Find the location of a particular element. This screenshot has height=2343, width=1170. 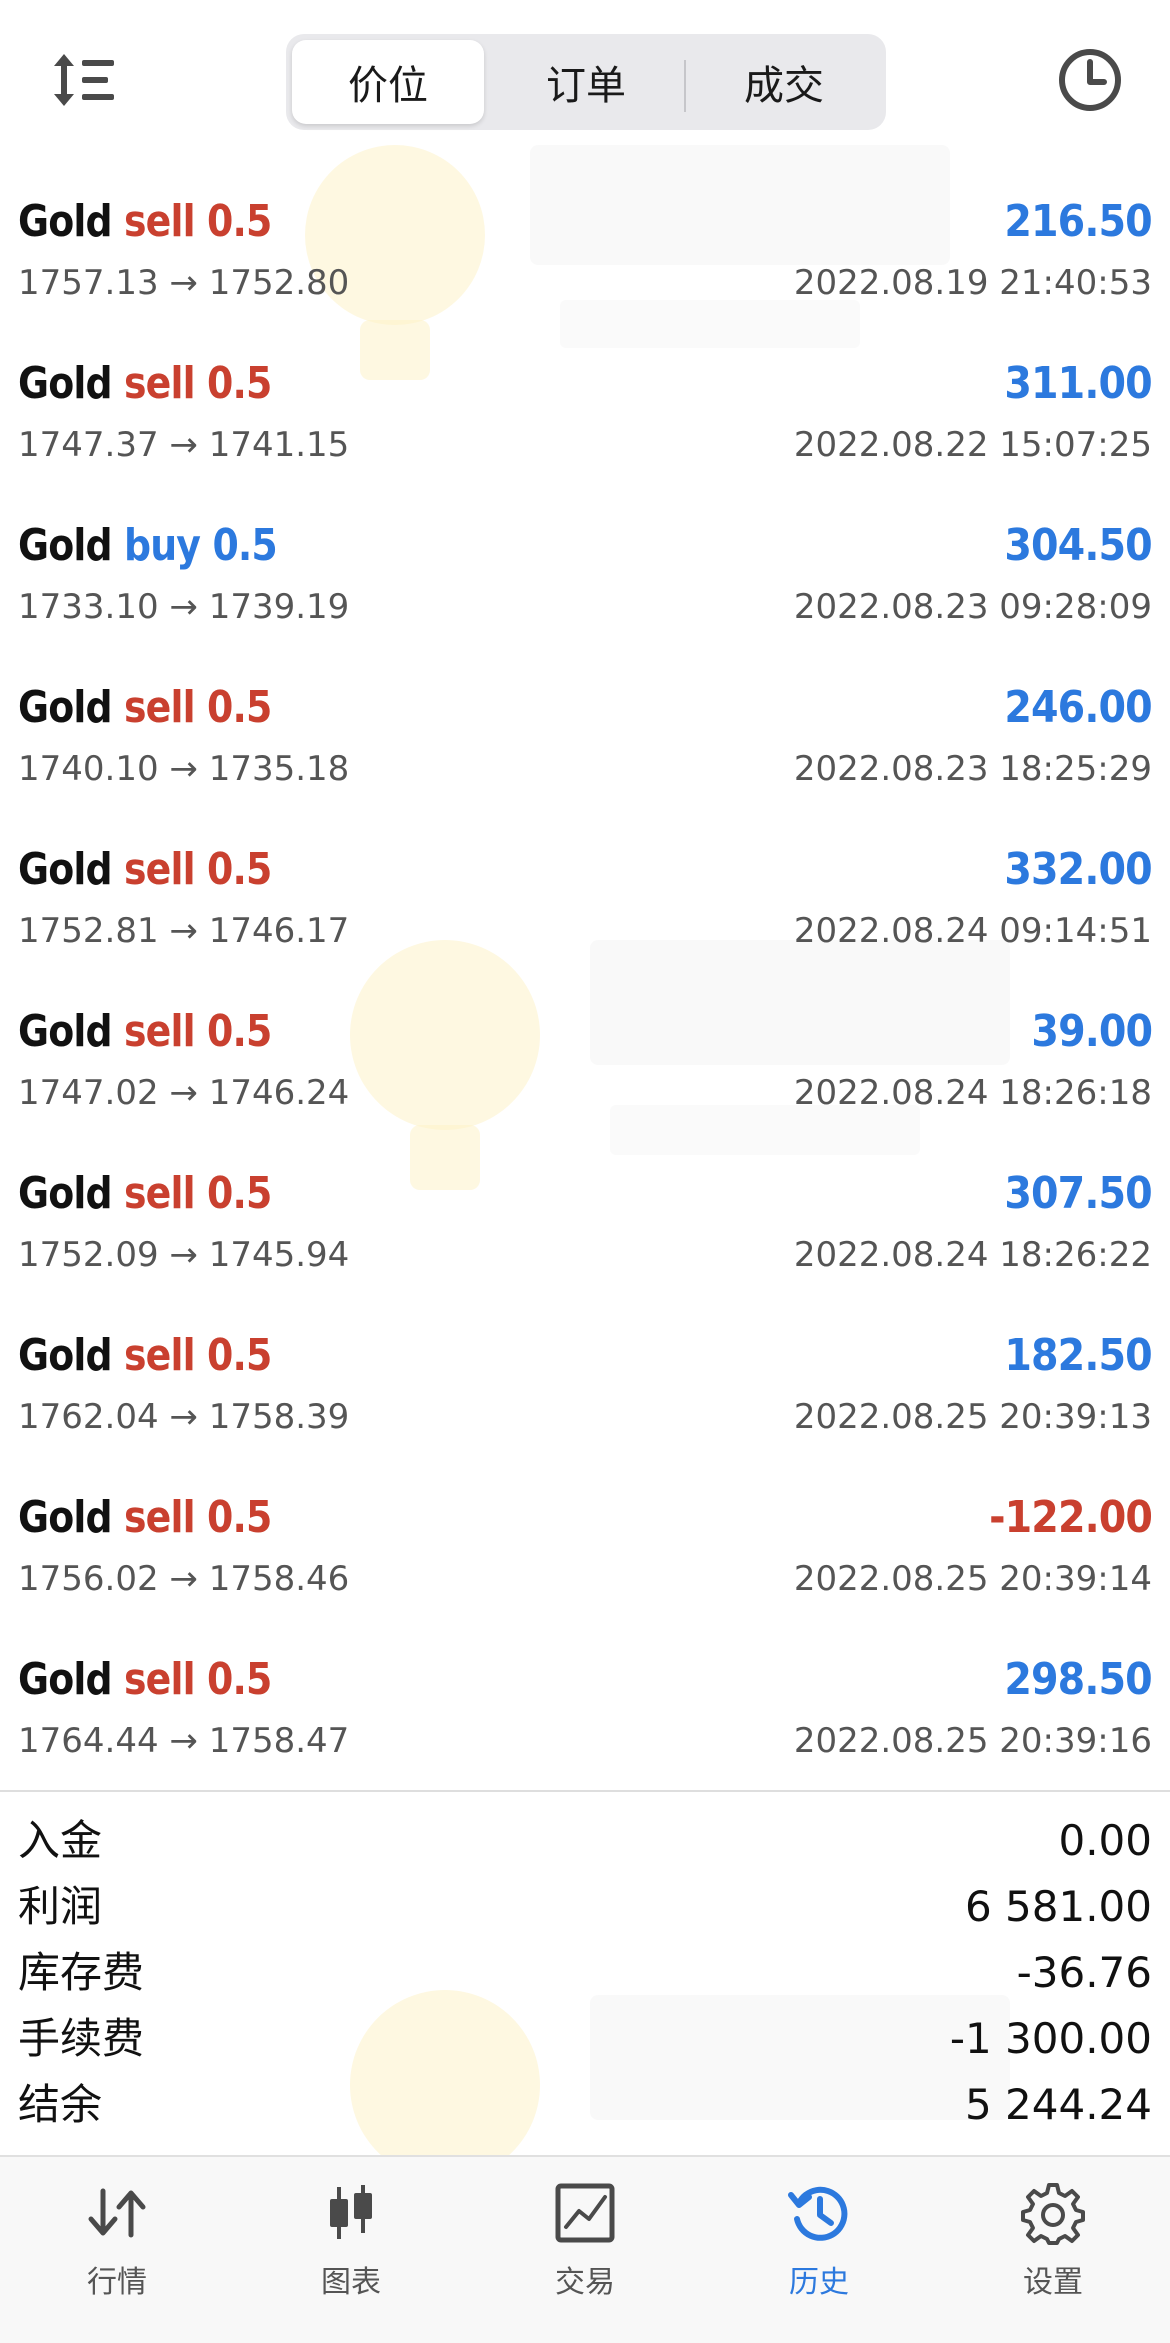

trade-prices: 1764.44 → 1758.47 is located at coordinates (184, 1741).